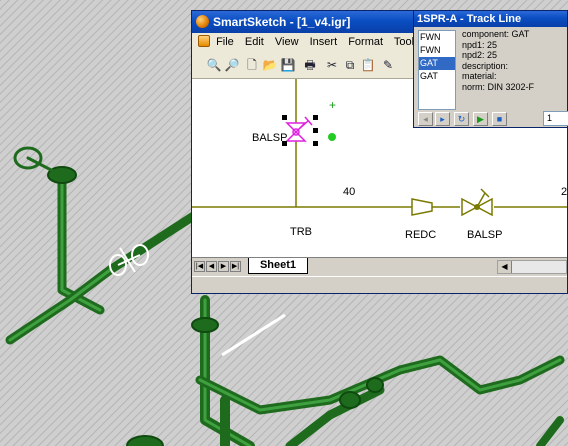 The height and width of the screenshot is (446, 568). Describe the element at coordinates (310, 65) in the screenshot. I see `print-icon: 🖶` at that location.